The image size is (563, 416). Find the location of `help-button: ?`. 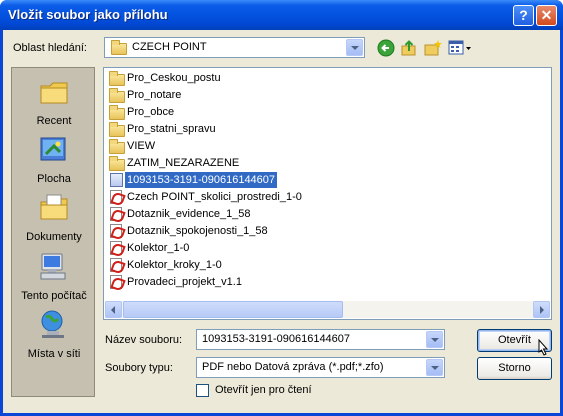

help-button: ? is located at coordinates (523, 15).